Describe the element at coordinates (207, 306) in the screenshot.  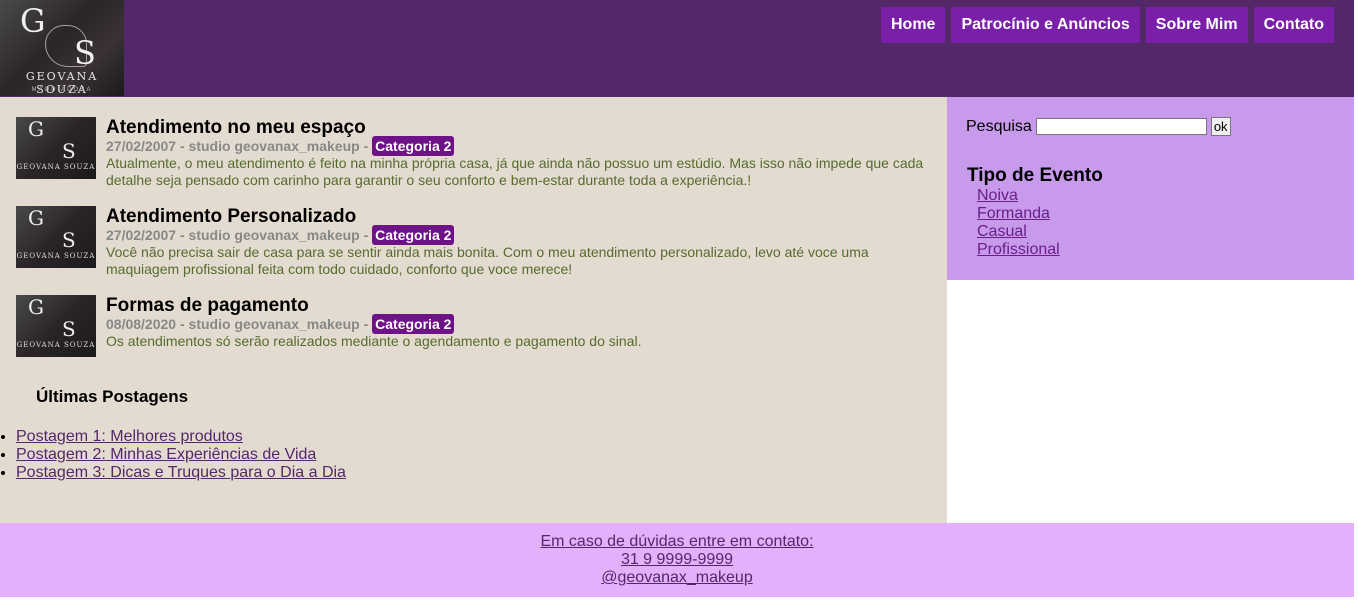
I see `post-title: Formas de pagamento` at that location.